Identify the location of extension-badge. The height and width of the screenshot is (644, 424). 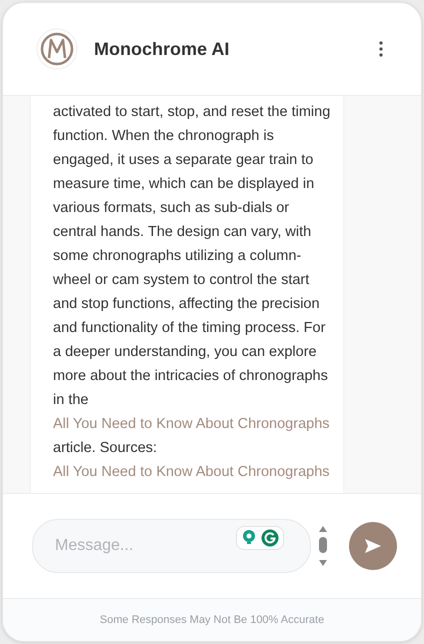
(260, 538).